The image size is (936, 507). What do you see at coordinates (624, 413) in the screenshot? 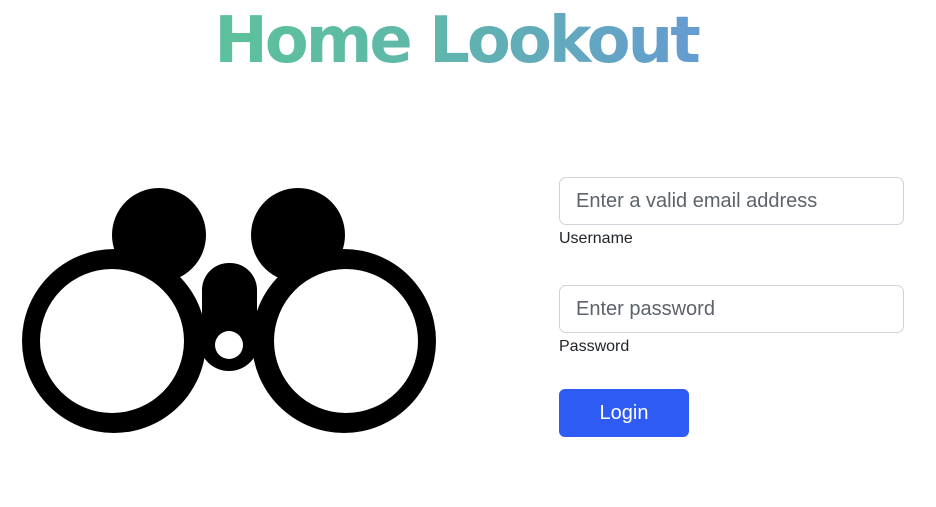
I see `login-button: Login` at bounding box center [624, 413].